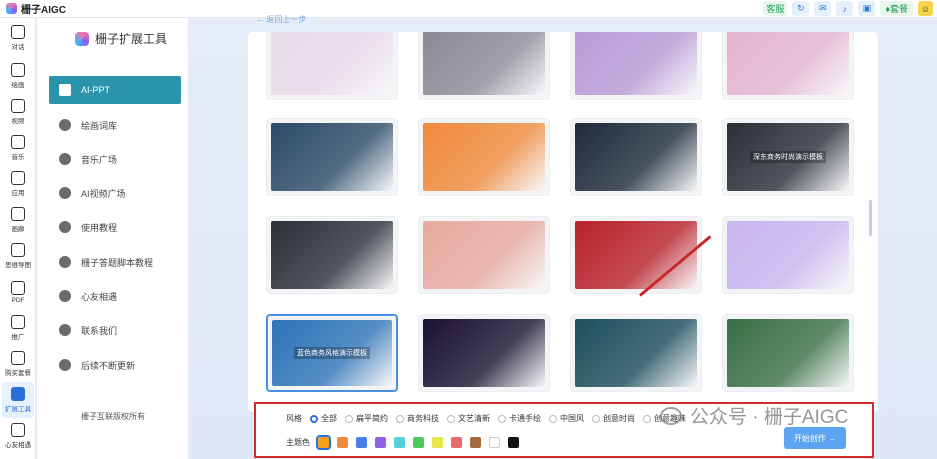 This screenshot has height=459, width=937. I want to click on bell-icon: ♪, so click(845, 8).